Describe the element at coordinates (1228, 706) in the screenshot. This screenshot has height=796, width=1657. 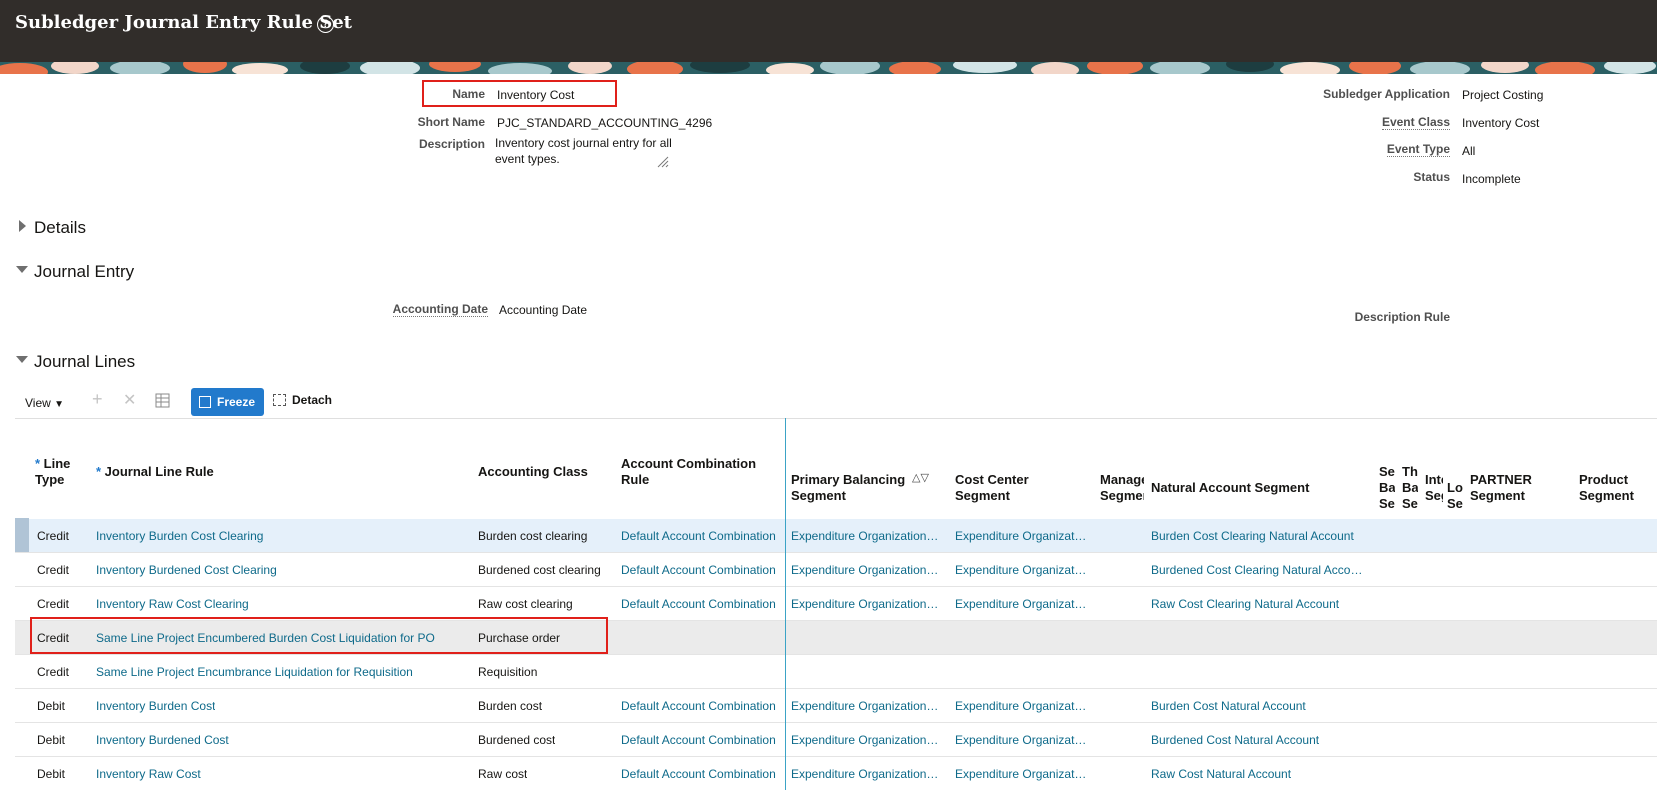
I see `natural-account-link: Burden Cost Natural Account` at that location.